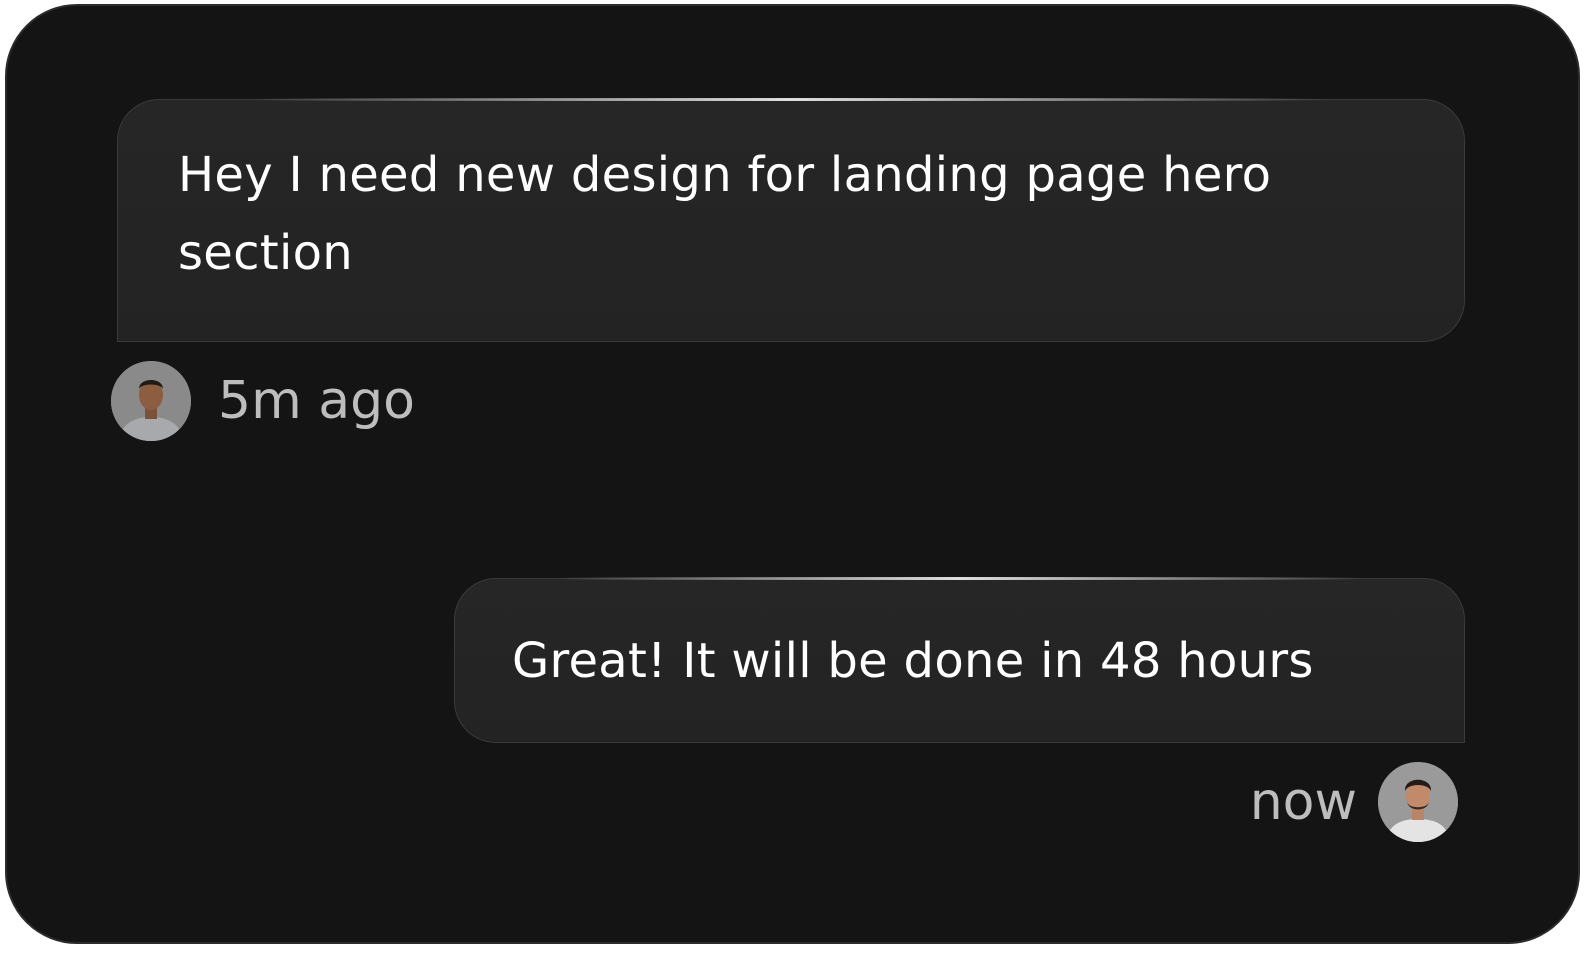  Describe the element at coordinates (913, 661) in the screenshot. I see `outgoing-message-text: Great! It will be done in 48 hours` at that location.